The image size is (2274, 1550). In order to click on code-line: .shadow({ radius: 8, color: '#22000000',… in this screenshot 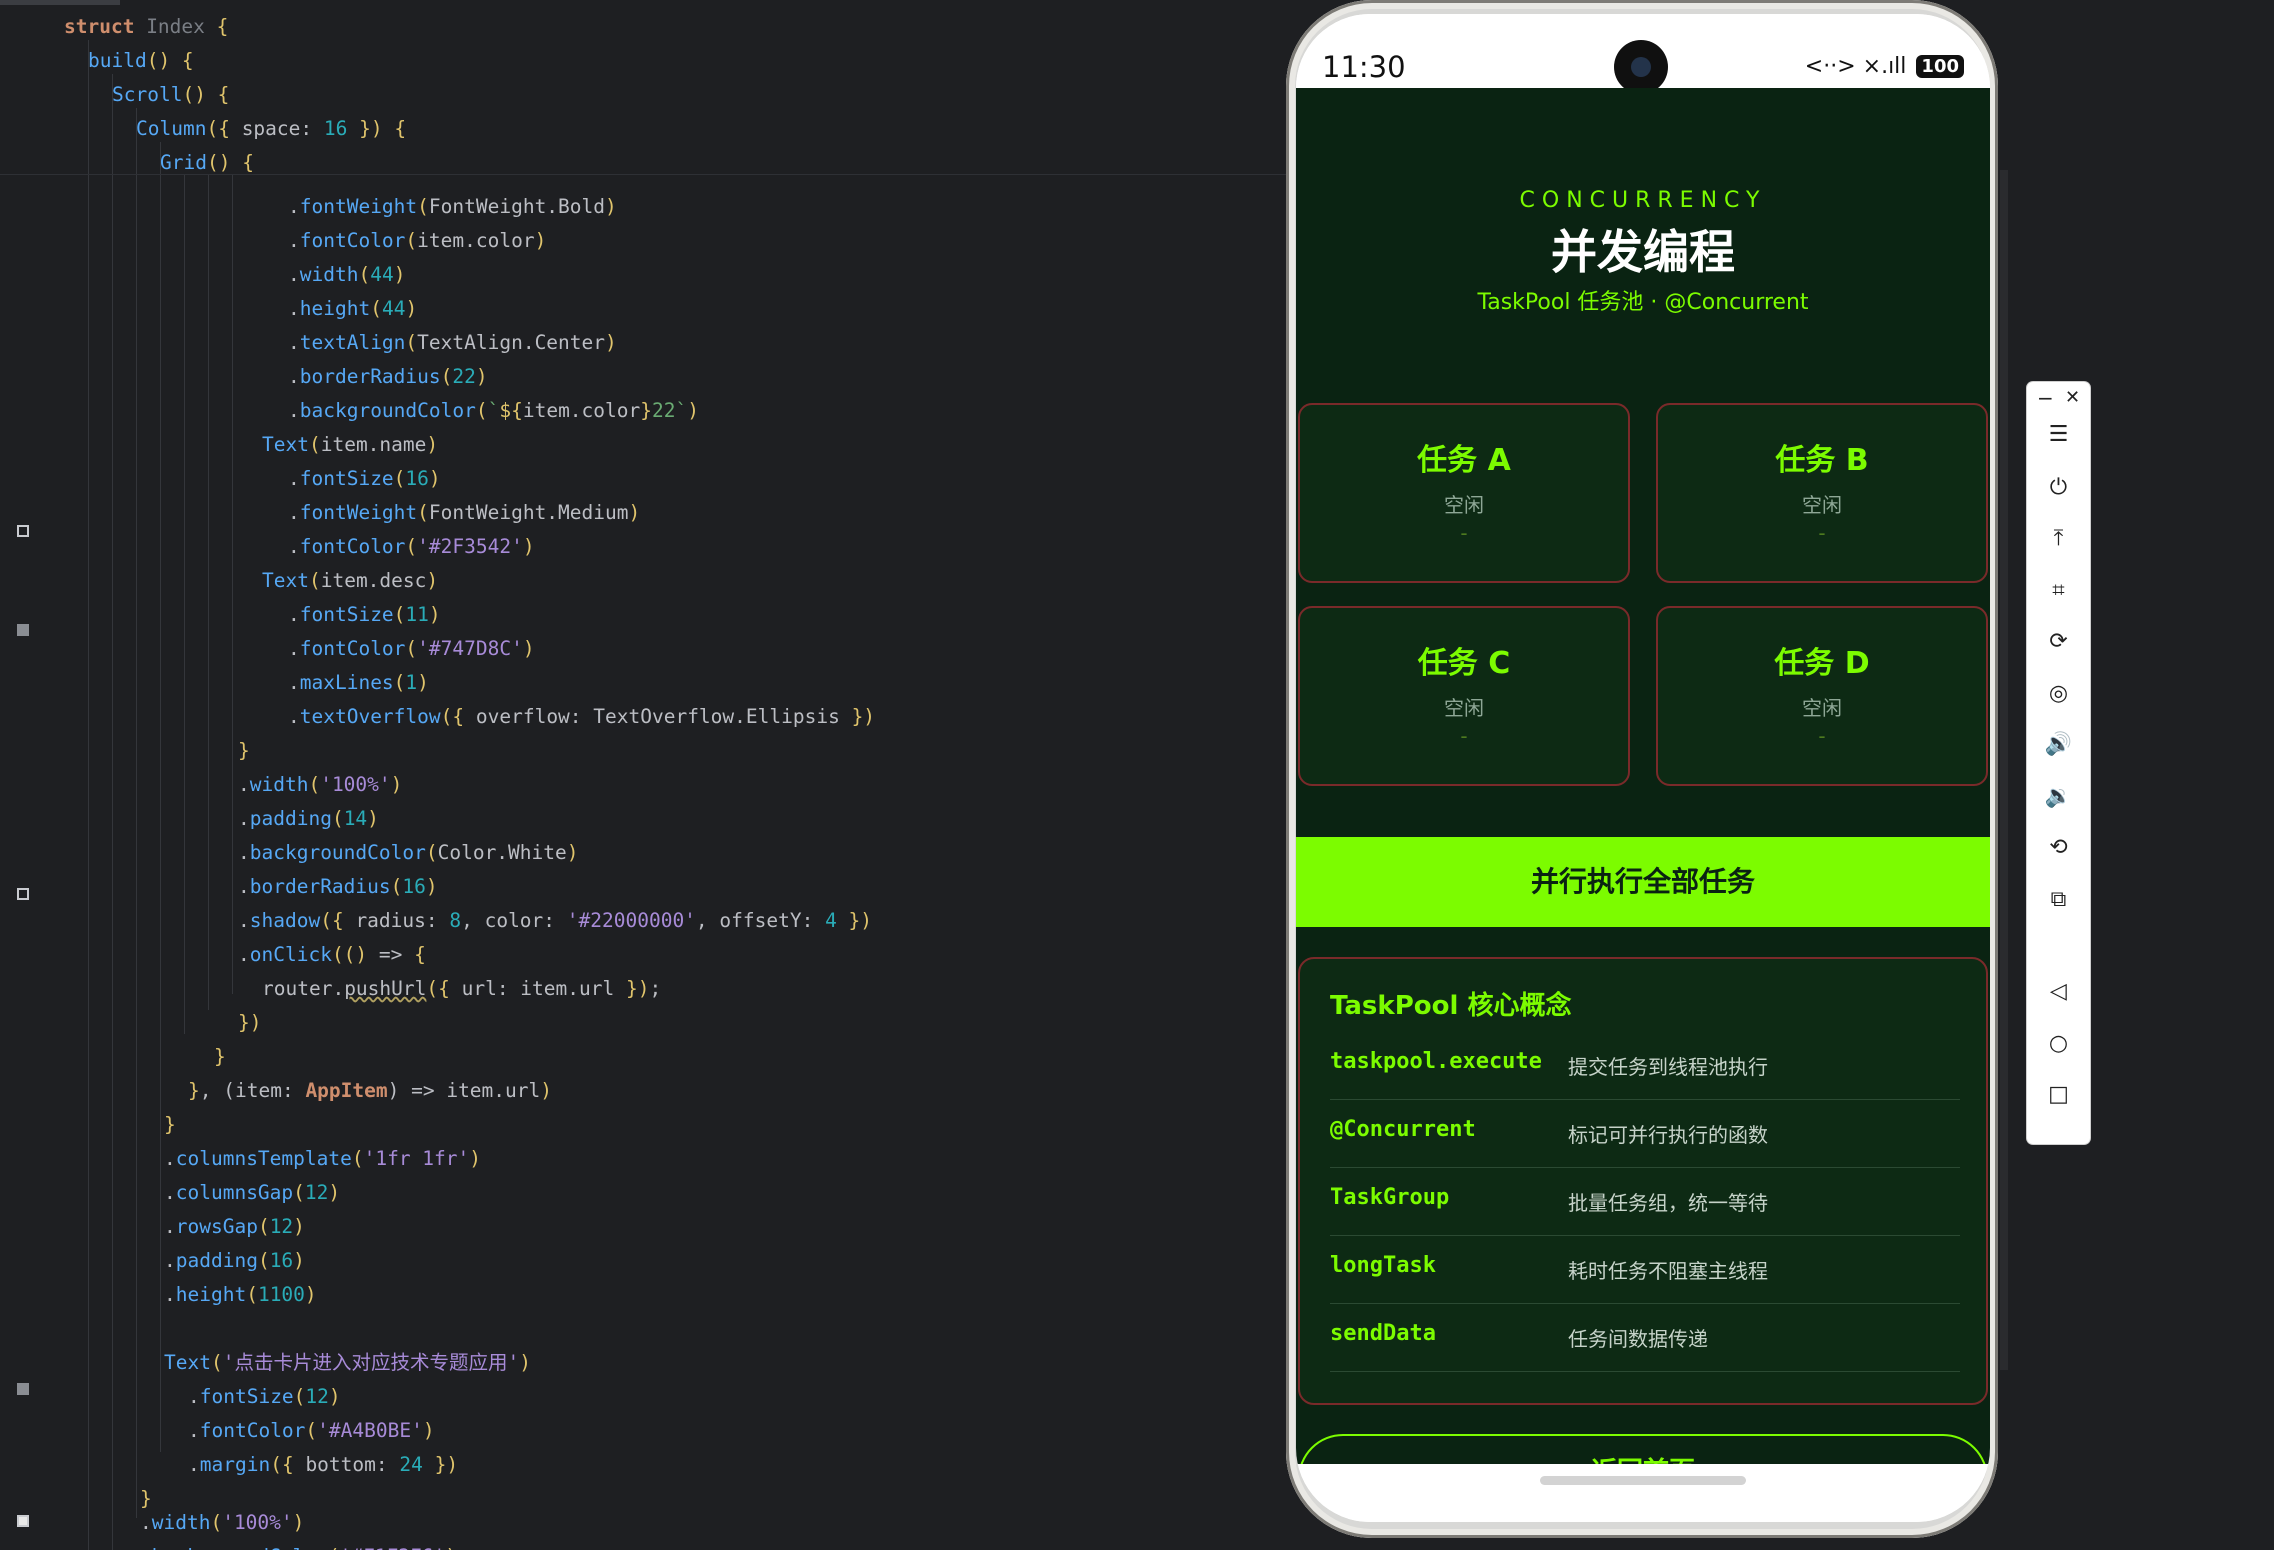, I will do `click(555, 920)`.